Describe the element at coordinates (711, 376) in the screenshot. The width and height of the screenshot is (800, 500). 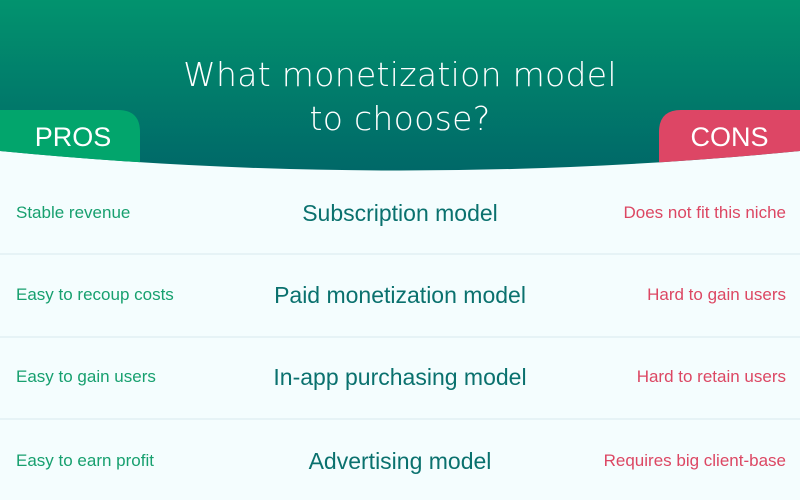
I see `con-text: Hard to retain users` at that location.